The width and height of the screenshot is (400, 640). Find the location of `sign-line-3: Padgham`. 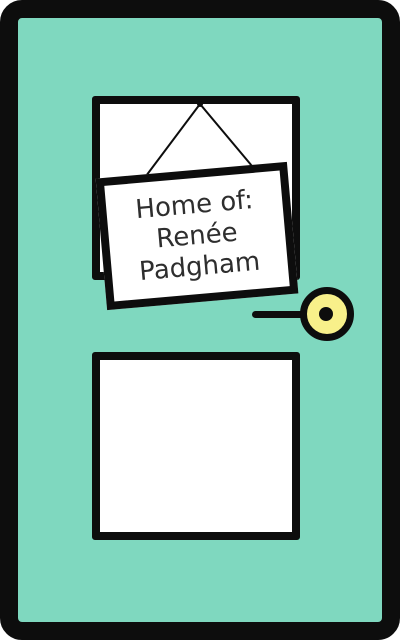

sign-line-3: Padgham is located at coordinates (199, 266).